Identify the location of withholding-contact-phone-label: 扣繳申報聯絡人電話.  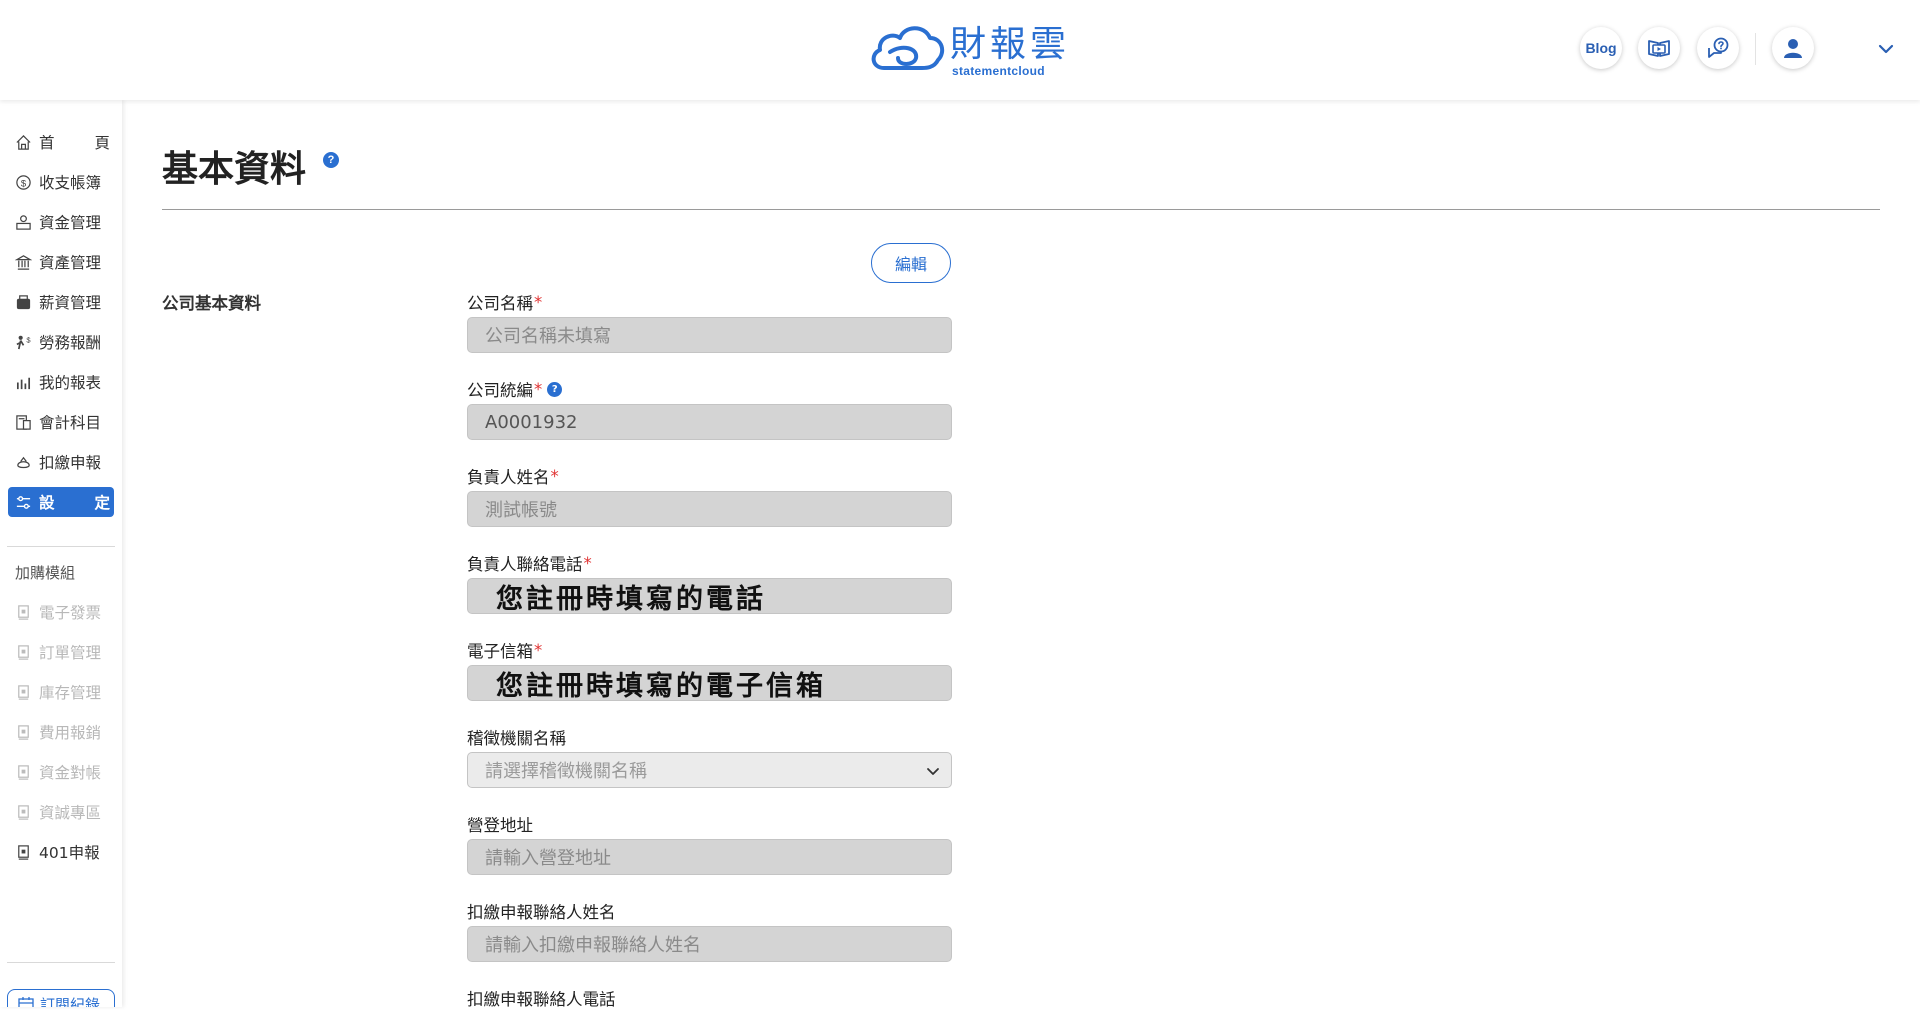
(541, 998).